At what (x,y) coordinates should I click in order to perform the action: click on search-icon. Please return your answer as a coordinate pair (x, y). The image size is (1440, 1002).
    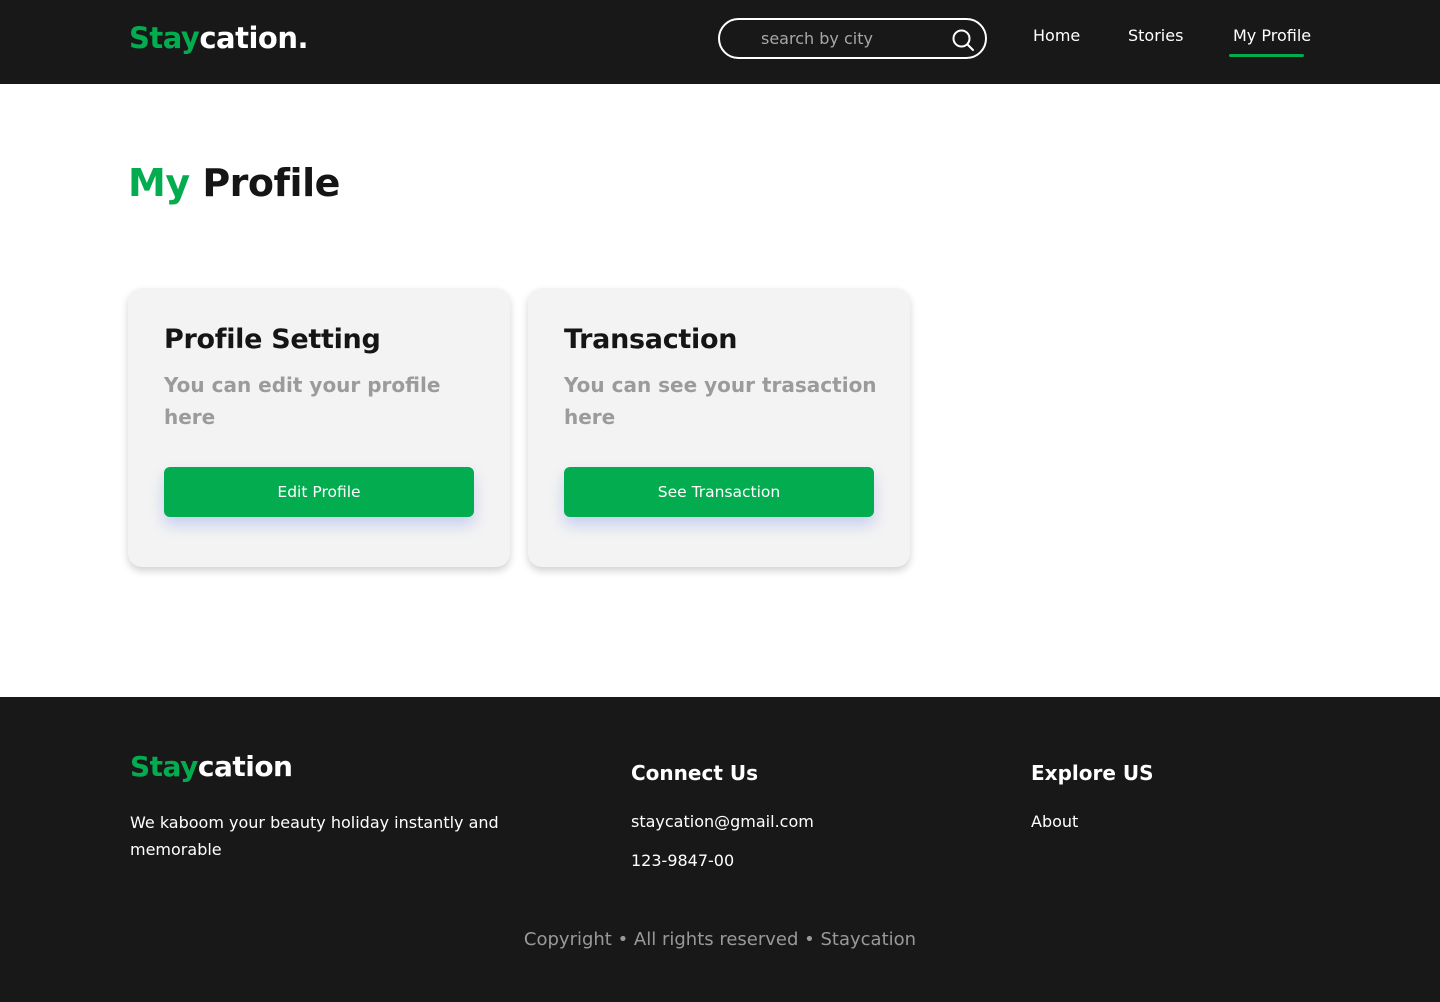
    Looking at the image, I should click on (963, 40).